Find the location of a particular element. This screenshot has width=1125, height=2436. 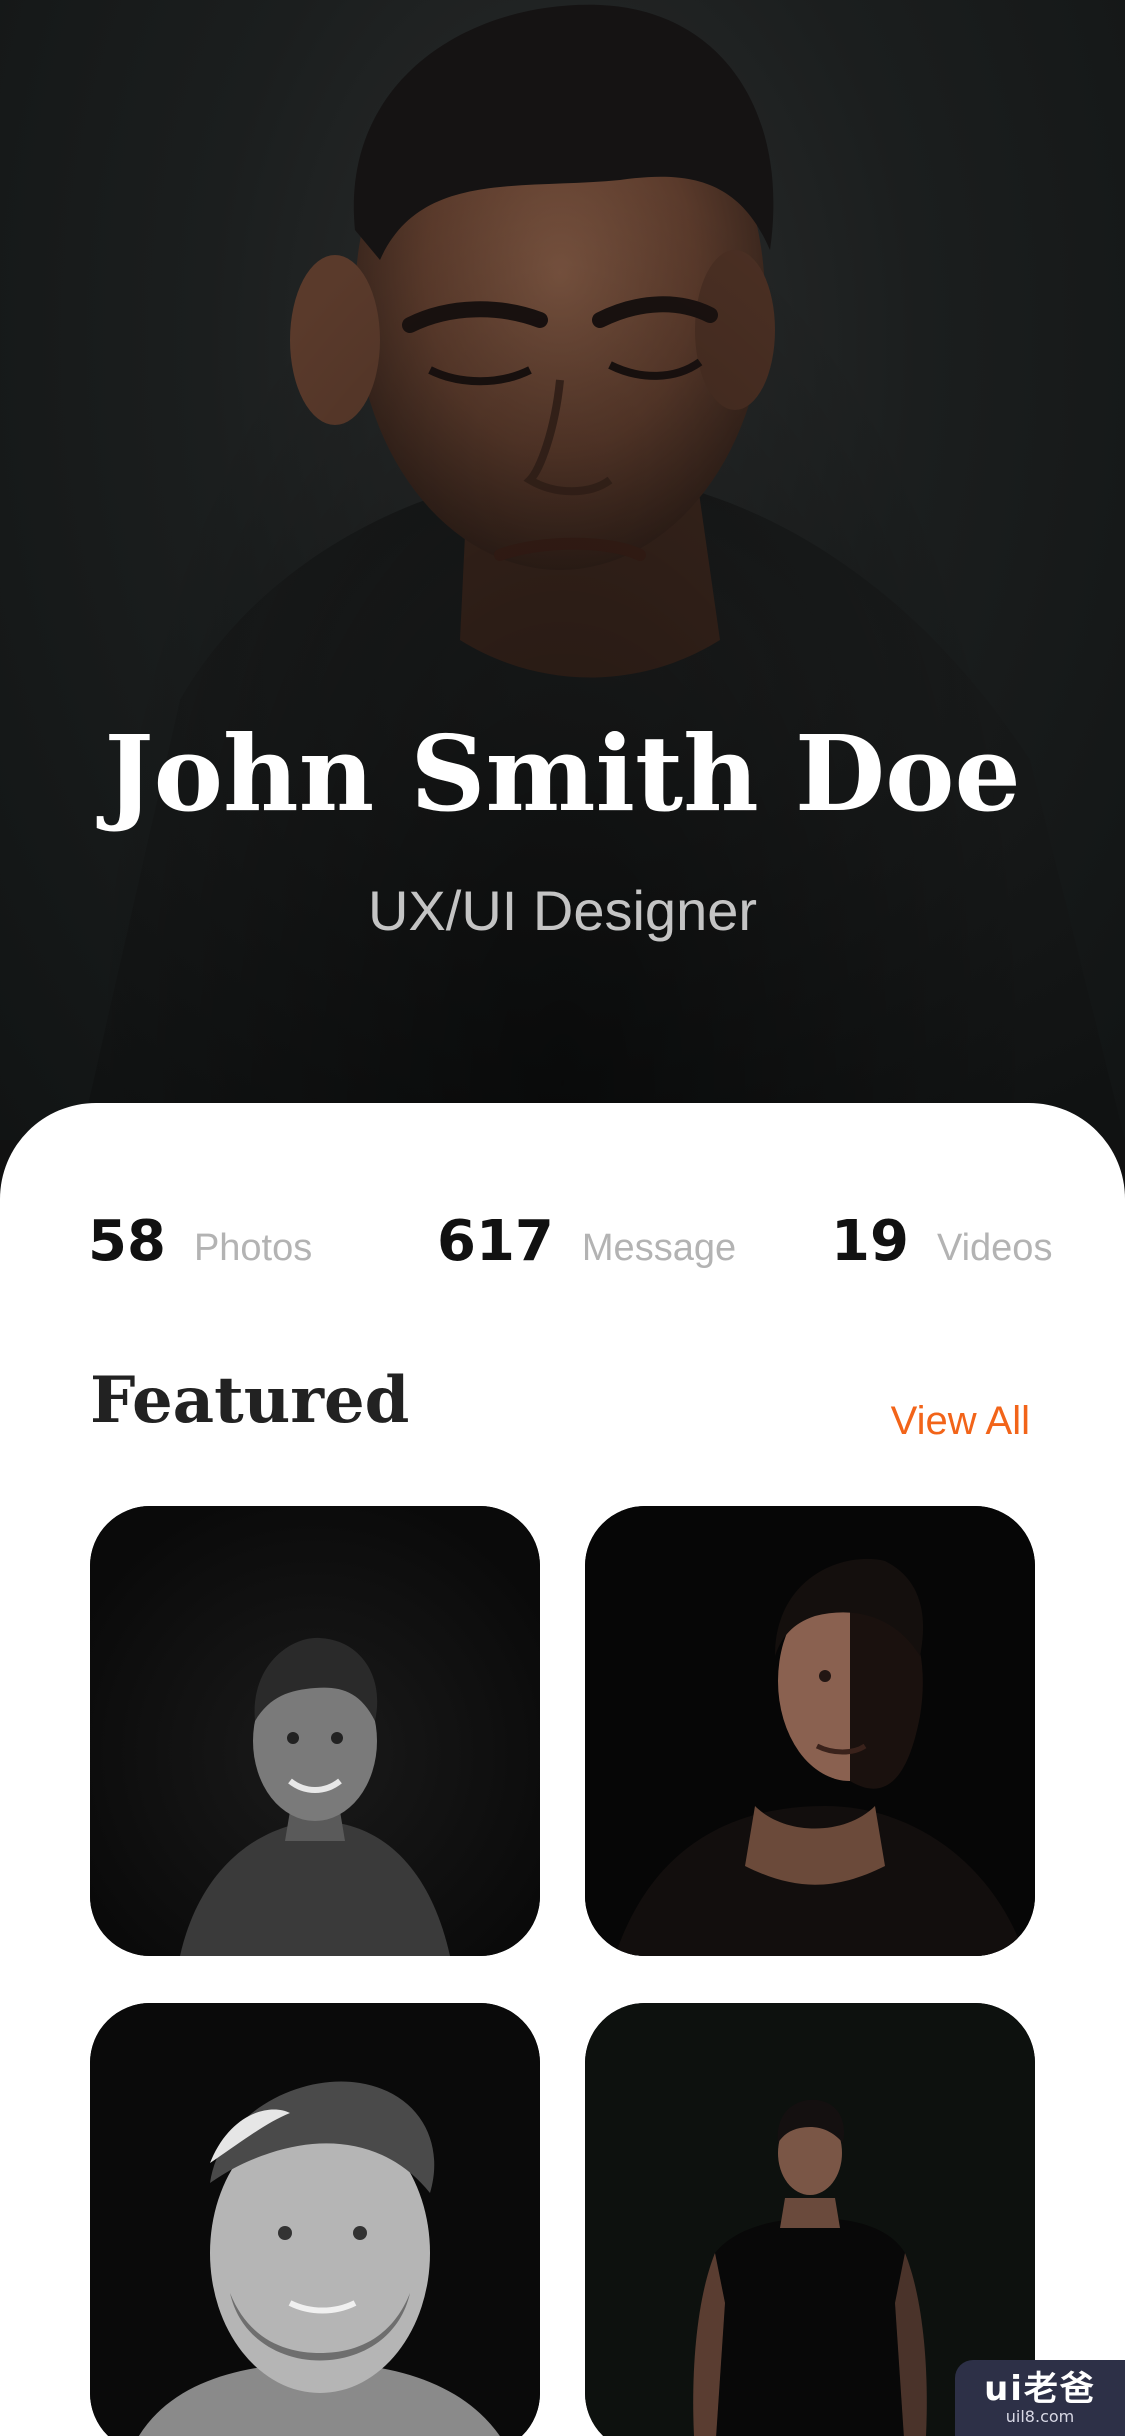

stat-messages: 617 Message is located at coordinates (586, 1259).